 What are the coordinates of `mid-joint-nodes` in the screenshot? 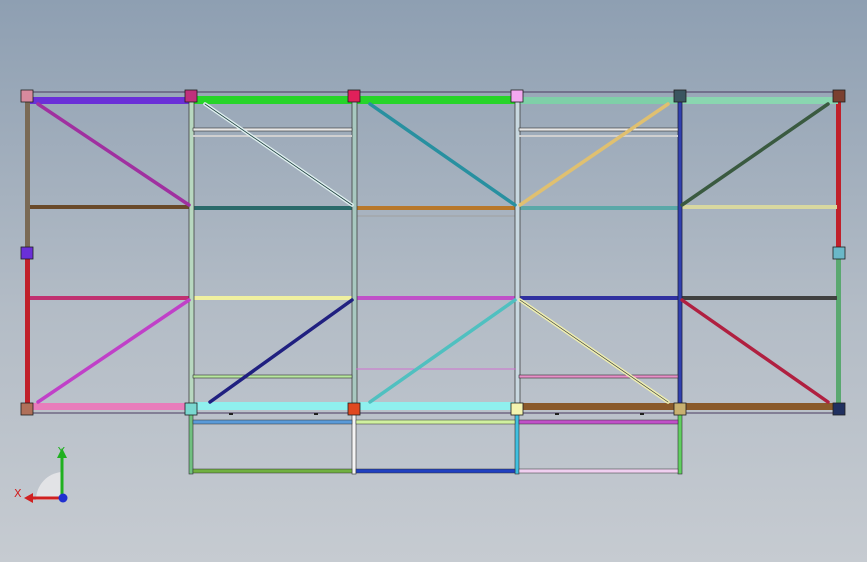 It's located at (433, 253).